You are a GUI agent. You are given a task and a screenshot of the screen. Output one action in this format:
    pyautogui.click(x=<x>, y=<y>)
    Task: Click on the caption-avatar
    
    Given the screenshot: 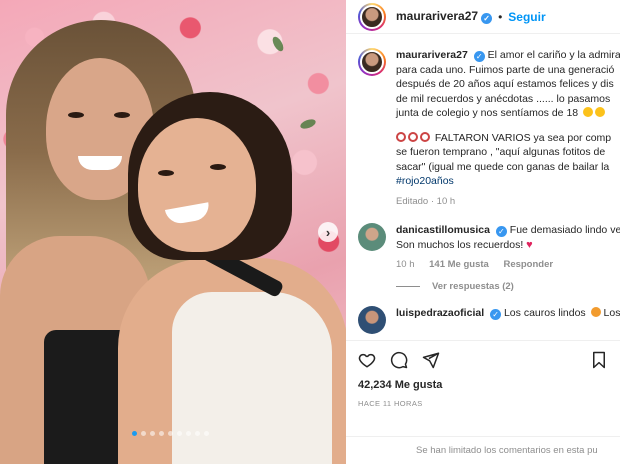 What is the action you would take?
    pyautogui.click(x=372, y=62)
    